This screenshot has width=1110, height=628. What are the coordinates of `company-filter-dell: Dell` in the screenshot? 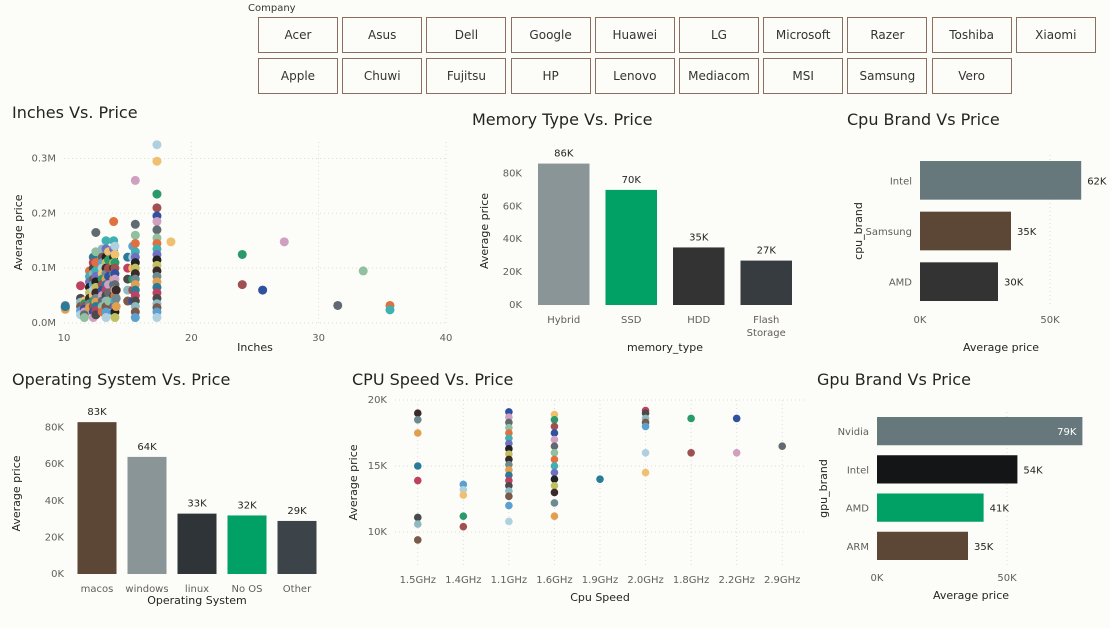 It's located at (466, 35).